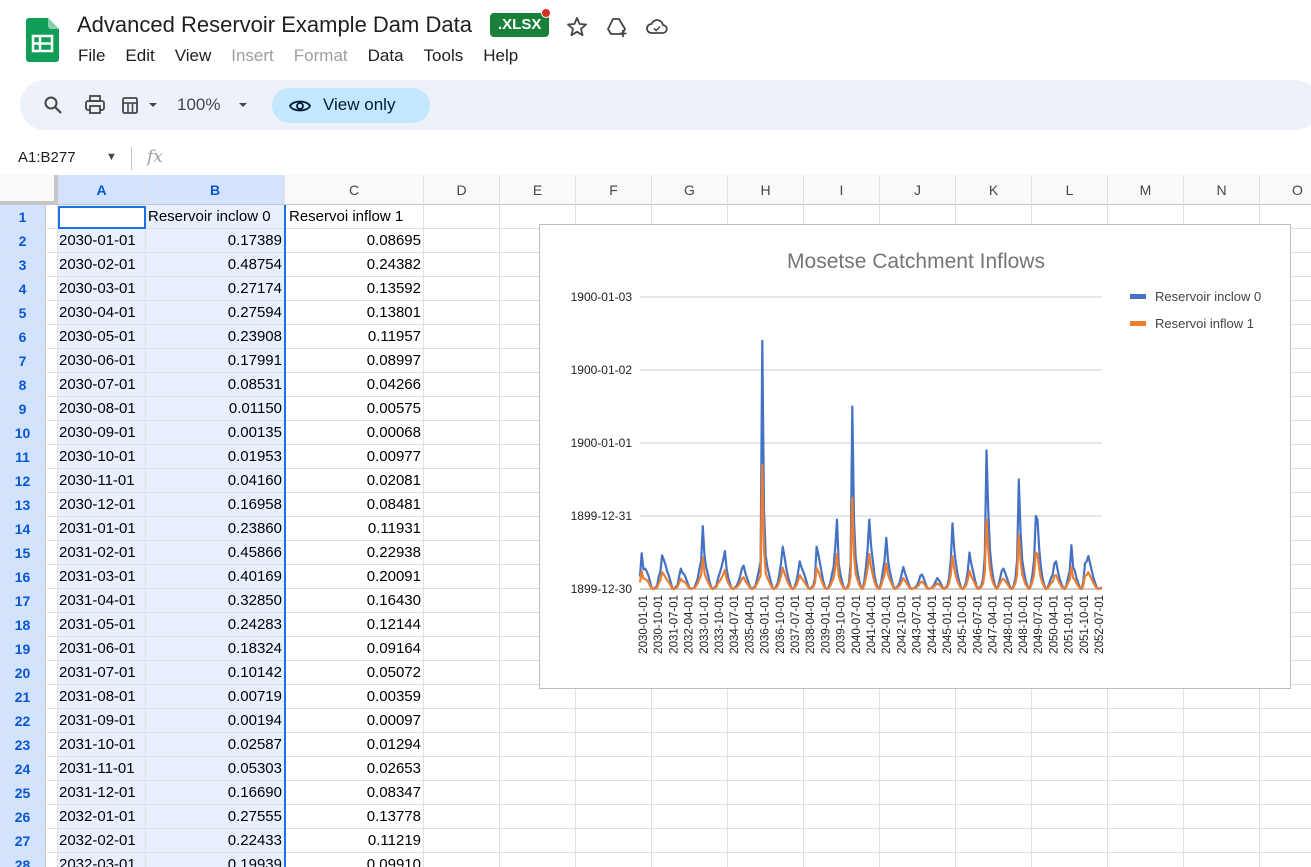 This screenshot has height=867, width=1311. Describe the element at coordinates (23, 313) in the screenshot. I see `row-header: 5` at that location.